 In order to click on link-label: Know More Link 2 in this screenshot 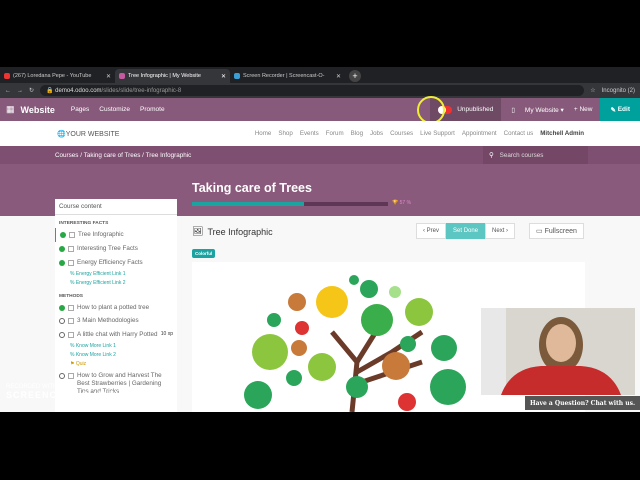, I will do `click(95, 355)`.